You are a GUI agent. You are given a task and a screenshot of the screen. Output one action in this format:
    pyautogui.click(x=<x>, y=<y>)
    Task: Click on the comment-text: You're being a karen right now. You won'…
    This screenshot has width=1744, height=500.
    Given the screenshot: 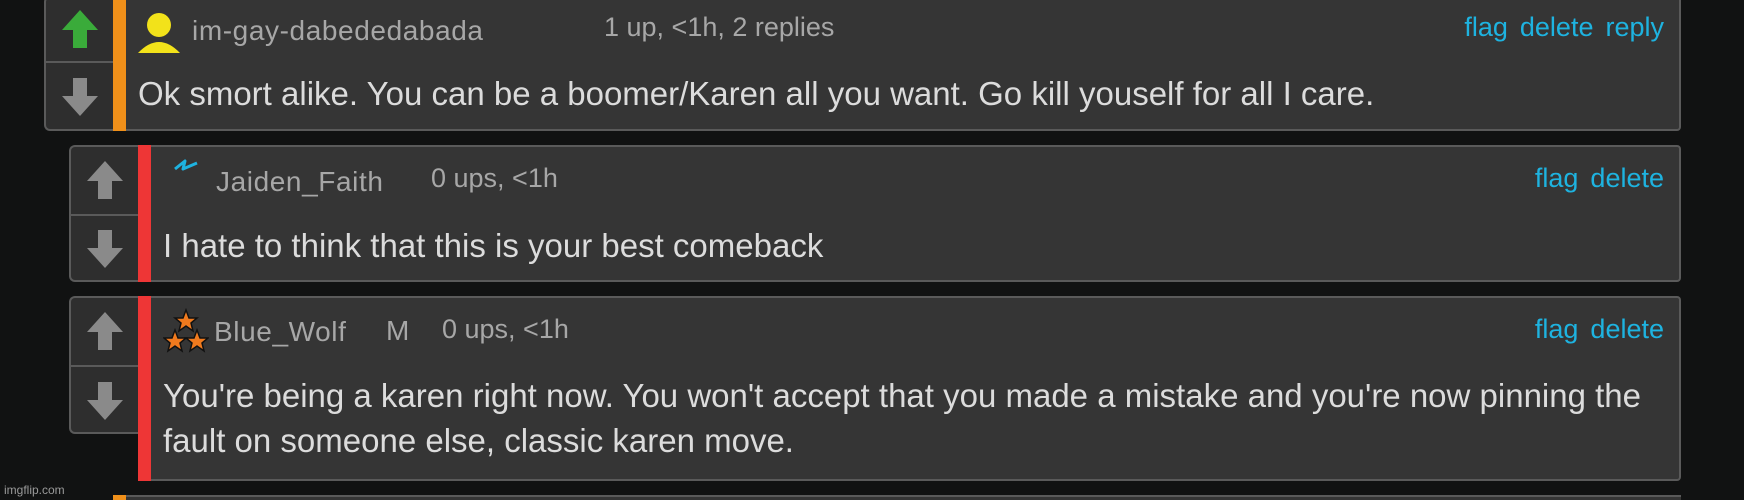 What is the action you would take?
    pyautogui.click(x=902, y=418)
    